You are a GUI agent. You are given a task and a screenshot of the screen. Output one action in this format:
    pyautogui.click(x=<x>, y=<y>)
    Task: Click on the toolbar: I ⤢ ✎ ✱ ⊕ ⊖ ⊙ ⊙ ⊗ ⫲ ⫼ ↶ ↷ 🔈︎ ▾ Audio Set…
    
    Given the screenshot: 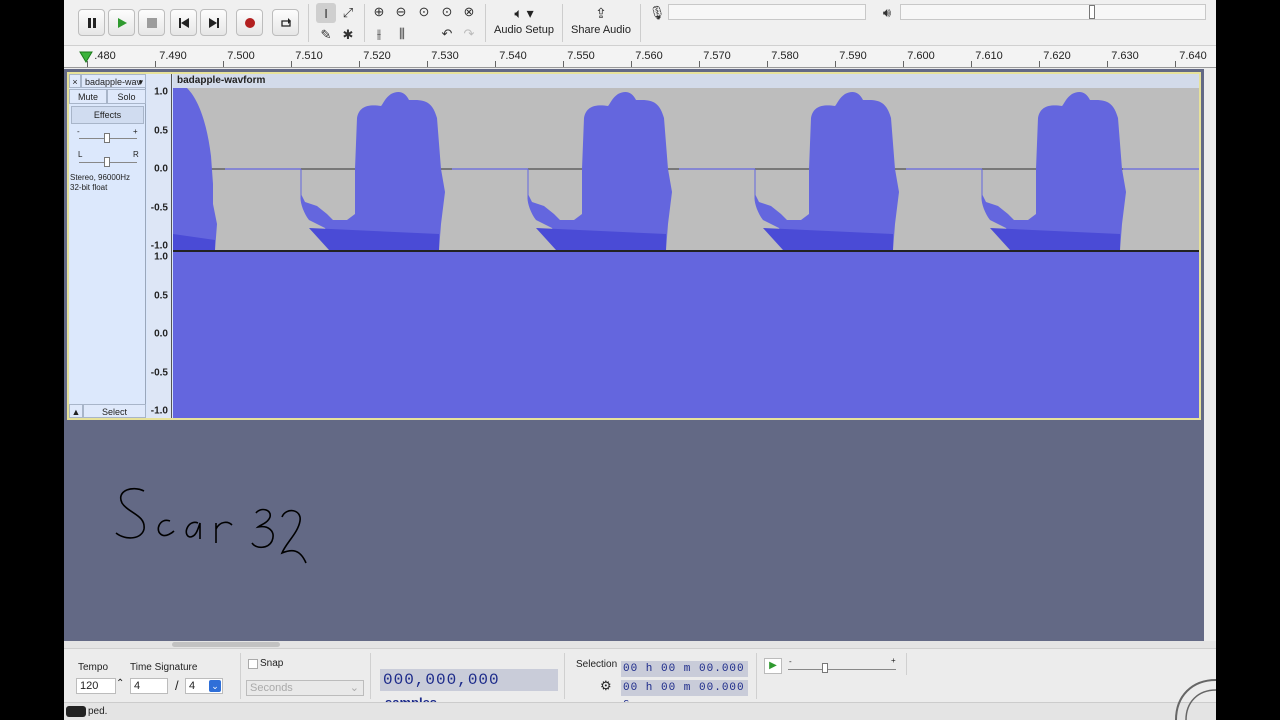 What is the action you would take?
    pyautogui.click(x=640, y=23)
    